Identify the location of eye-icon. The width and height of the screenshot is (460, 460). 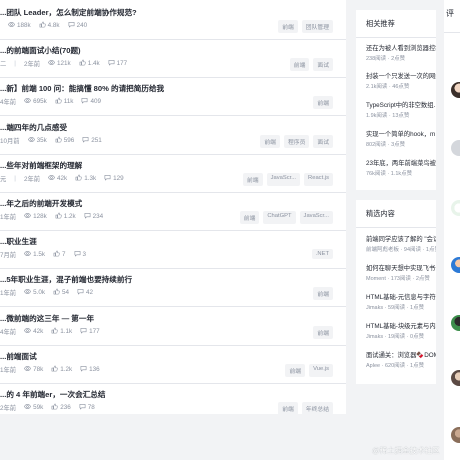
(28, 331).